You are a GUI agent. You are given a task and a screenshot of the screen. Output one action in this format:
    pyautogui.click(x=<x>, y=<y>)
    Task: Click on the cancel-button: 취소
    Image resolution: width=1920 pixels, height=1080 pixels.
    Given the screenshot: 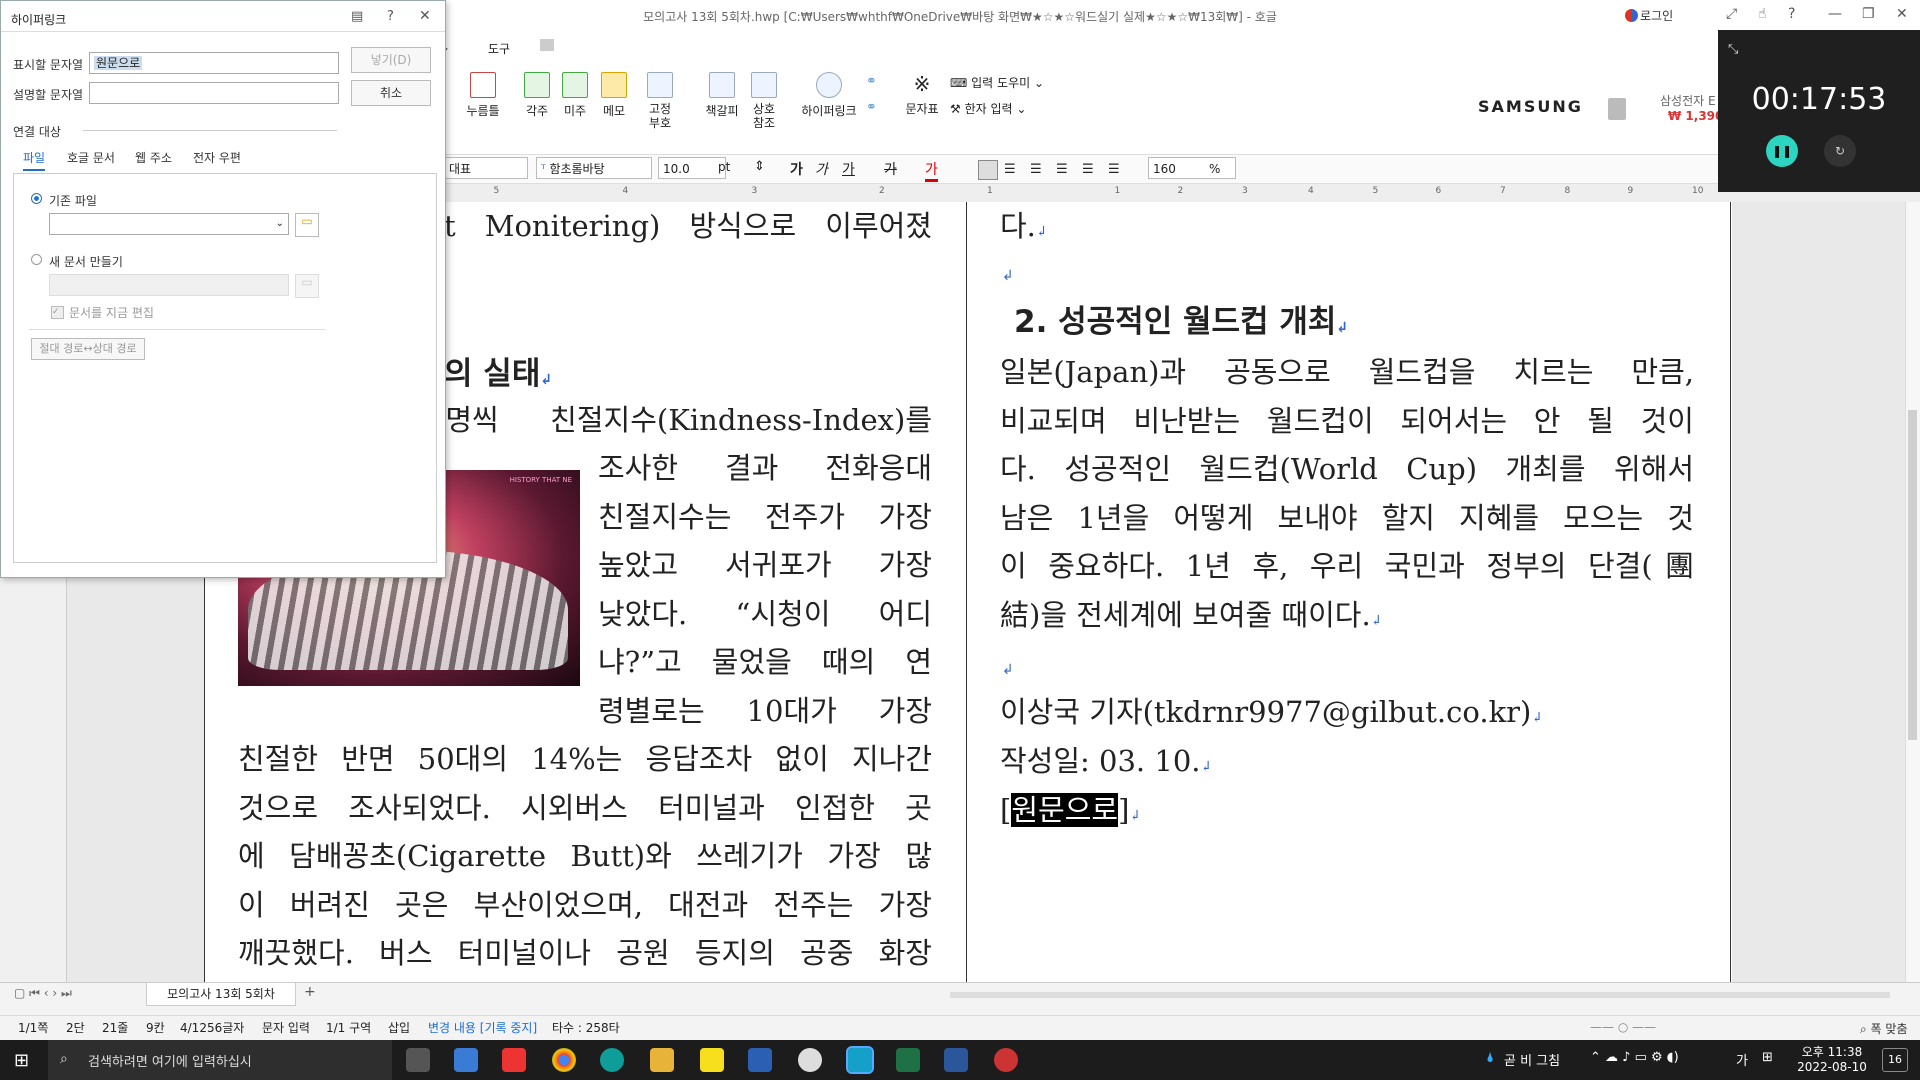 What is the action you would take?
    pyautogui.click(x=391, y=93)
    